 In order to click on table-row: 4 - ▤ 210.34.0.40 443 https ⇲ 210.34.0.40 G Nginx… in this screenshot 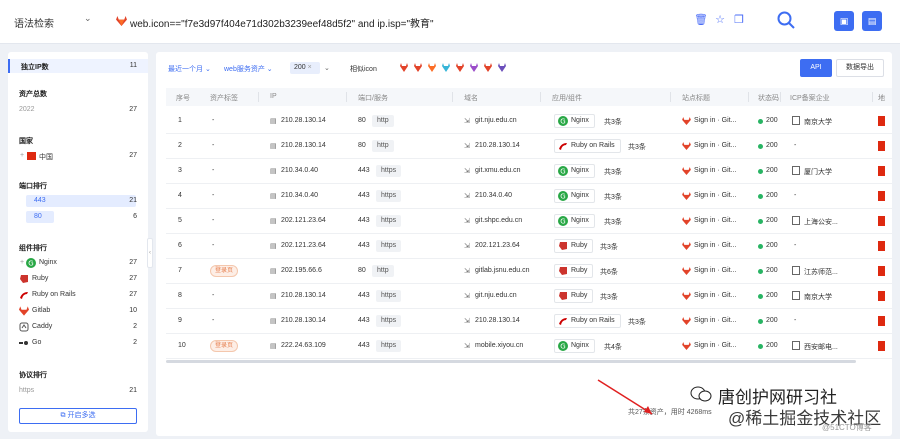, I will do `click(529, 196)`.